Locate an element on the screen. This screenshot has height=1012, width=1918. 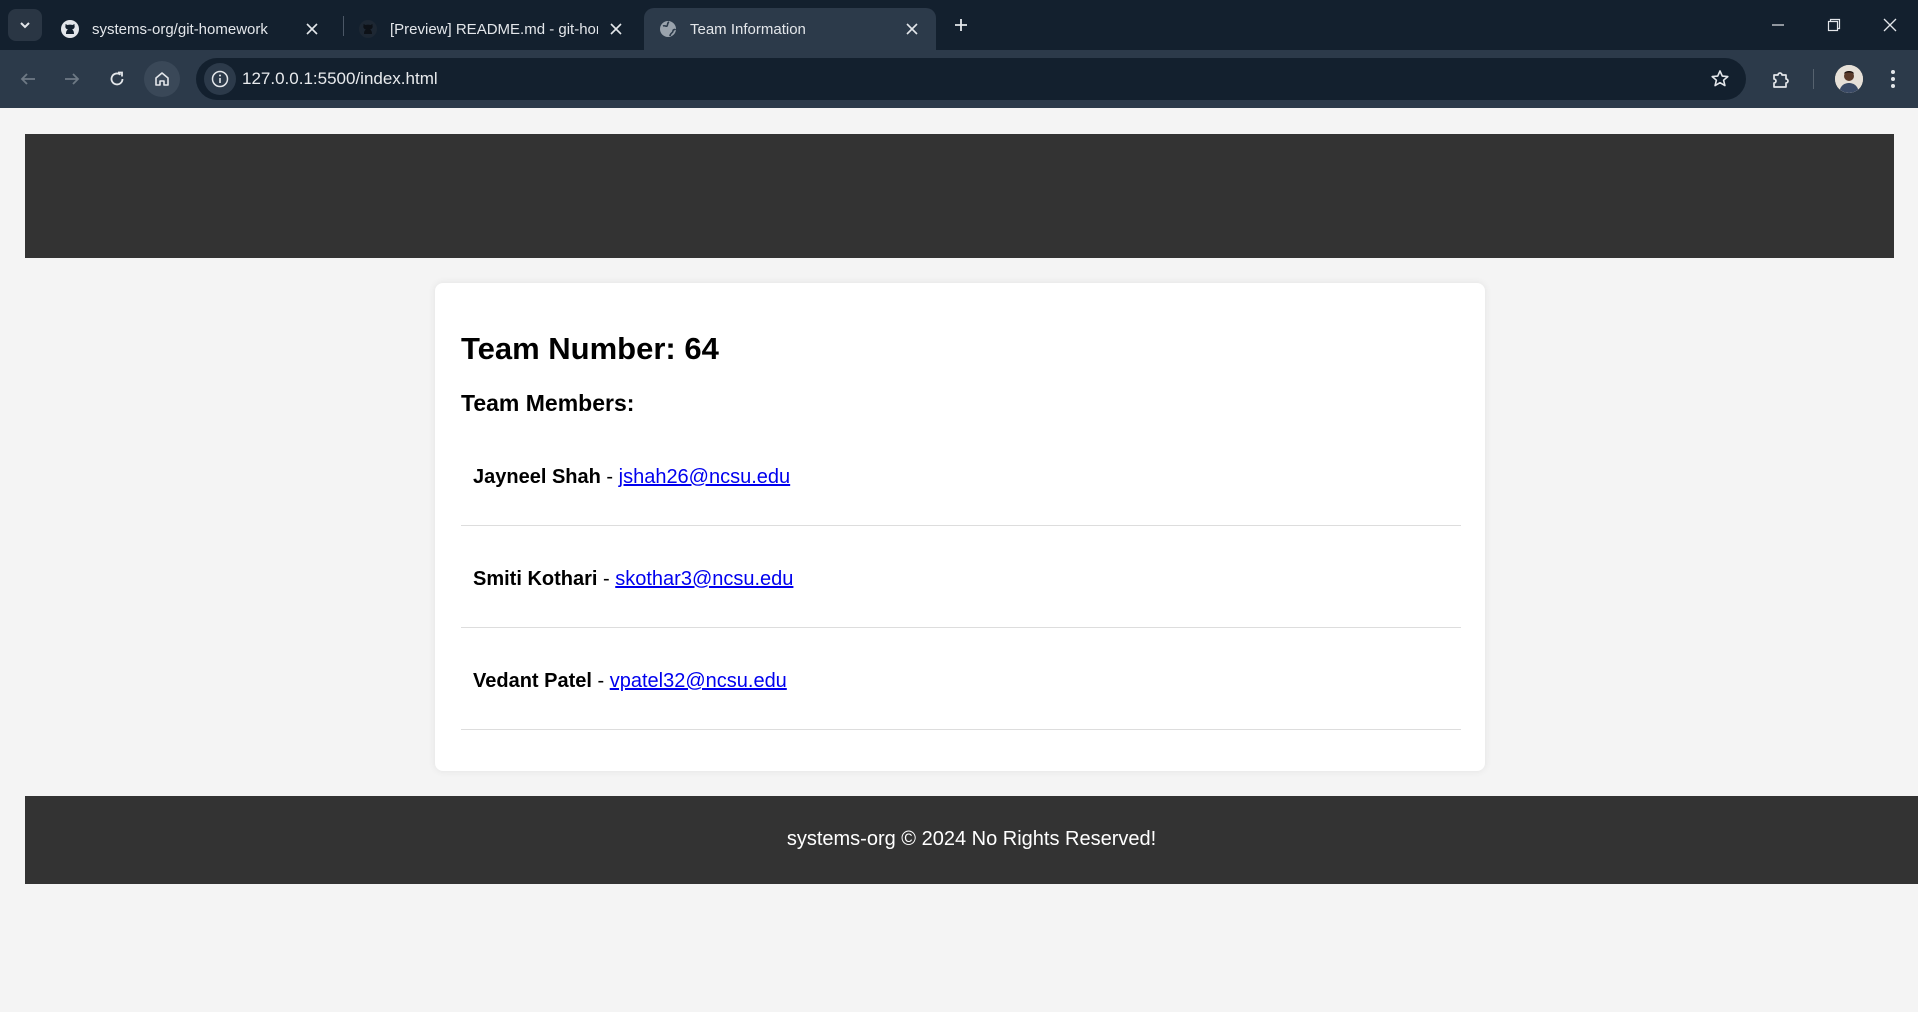
restore-icon is located at coordinates (1834, 25).